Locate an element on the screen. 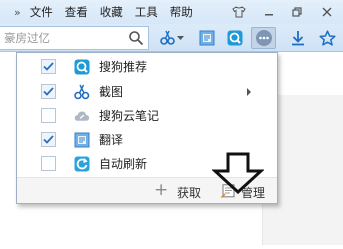 Image resolution: width=343 pixels, height=249 pixels. get-button: 获取 is located at coordinates (189, 192).